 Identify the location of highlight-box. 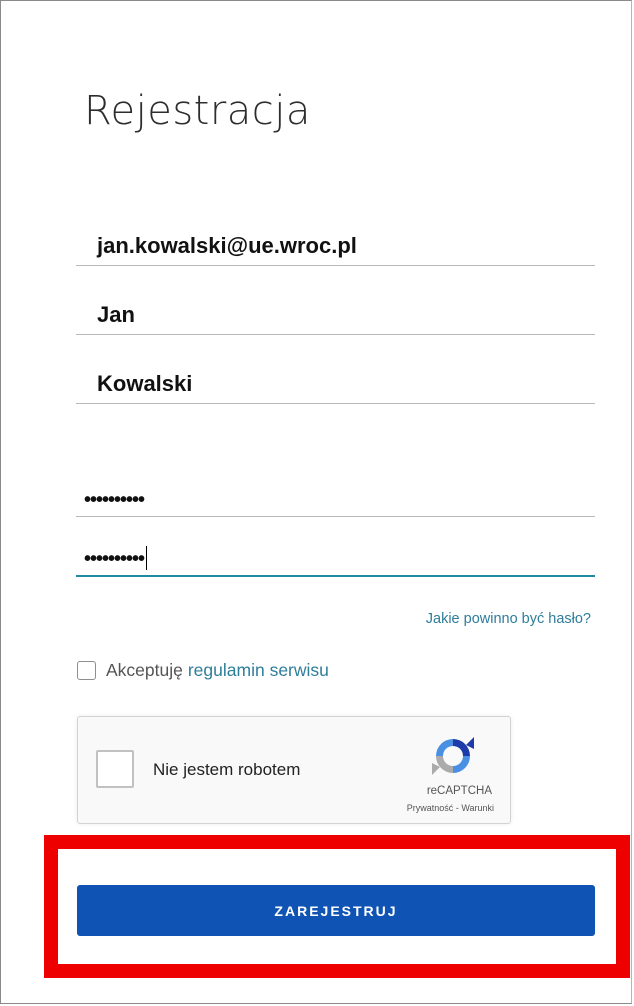
(337, 906).